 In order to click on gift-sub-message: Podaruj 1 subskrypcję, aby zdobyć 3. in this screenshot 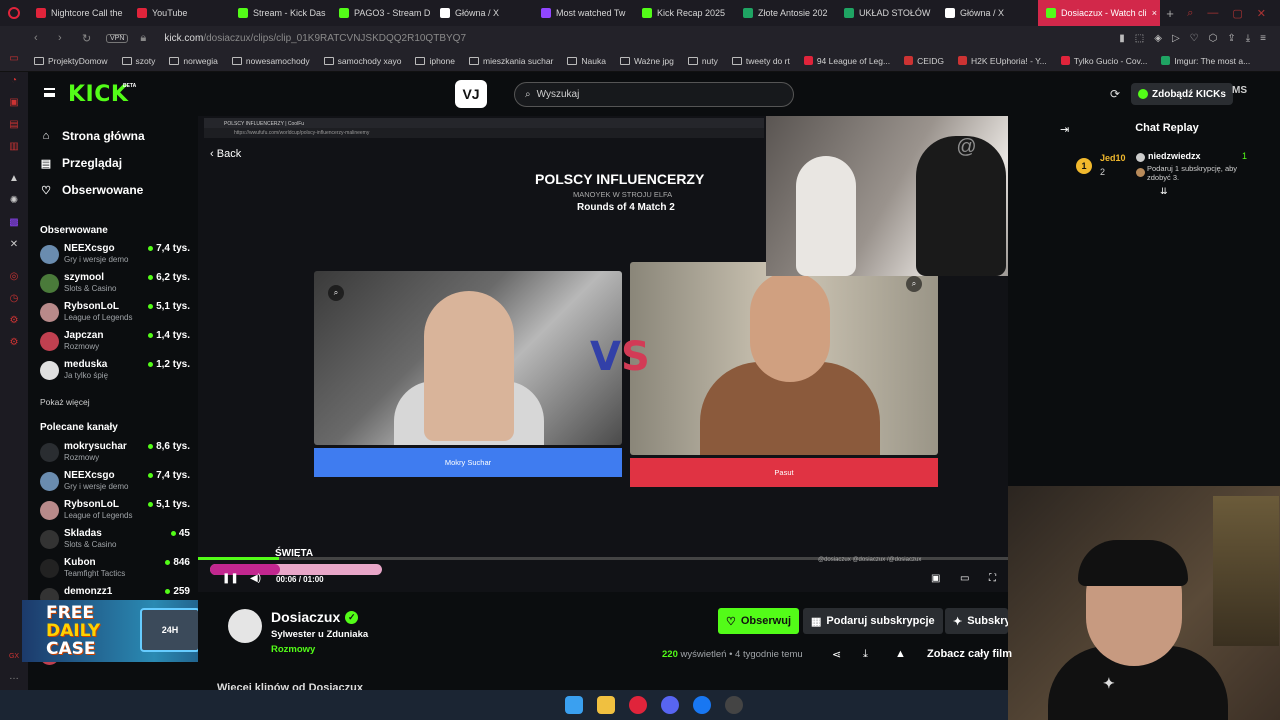, I will do `click(1199, 173)`.